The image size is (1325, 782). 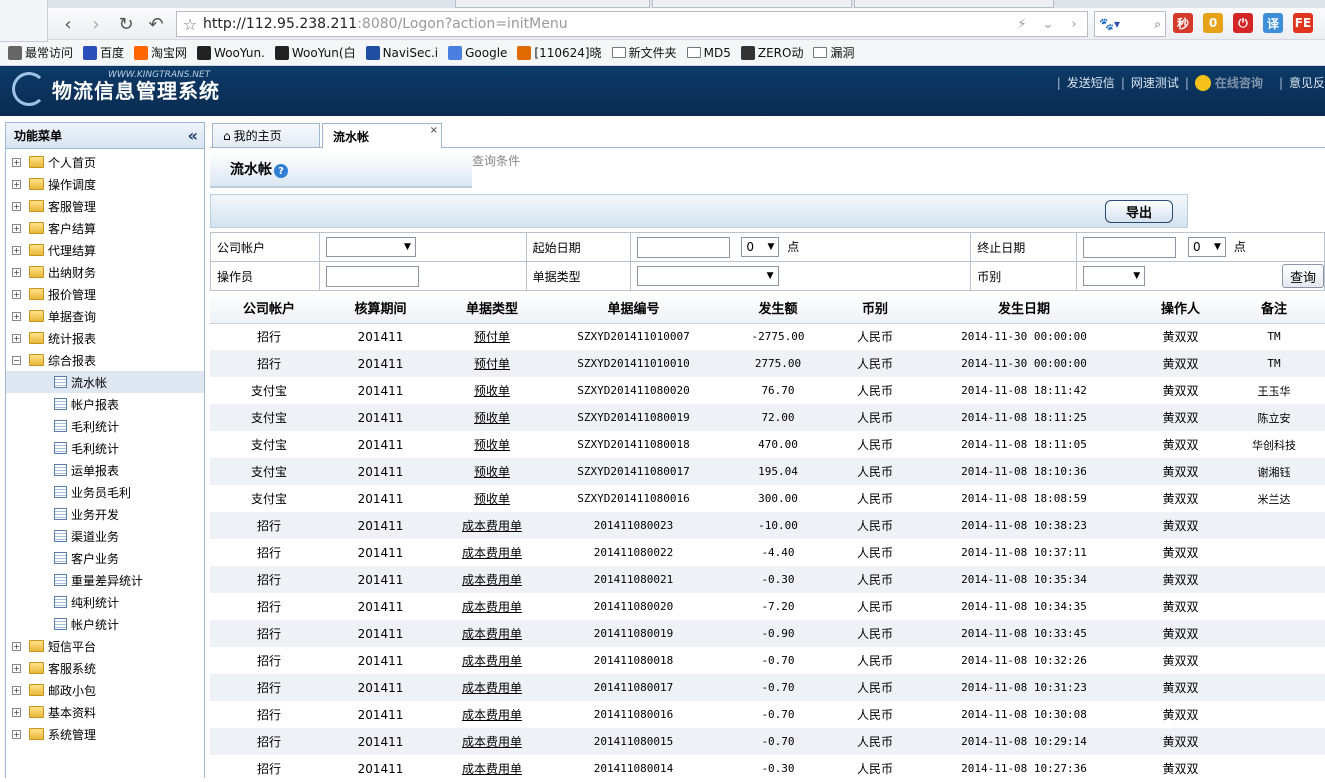 What do you see at coordinates (105, 162) in the screenshot?
I see `sidebar-item: + 个人首页` at bounding box center [105, 162].